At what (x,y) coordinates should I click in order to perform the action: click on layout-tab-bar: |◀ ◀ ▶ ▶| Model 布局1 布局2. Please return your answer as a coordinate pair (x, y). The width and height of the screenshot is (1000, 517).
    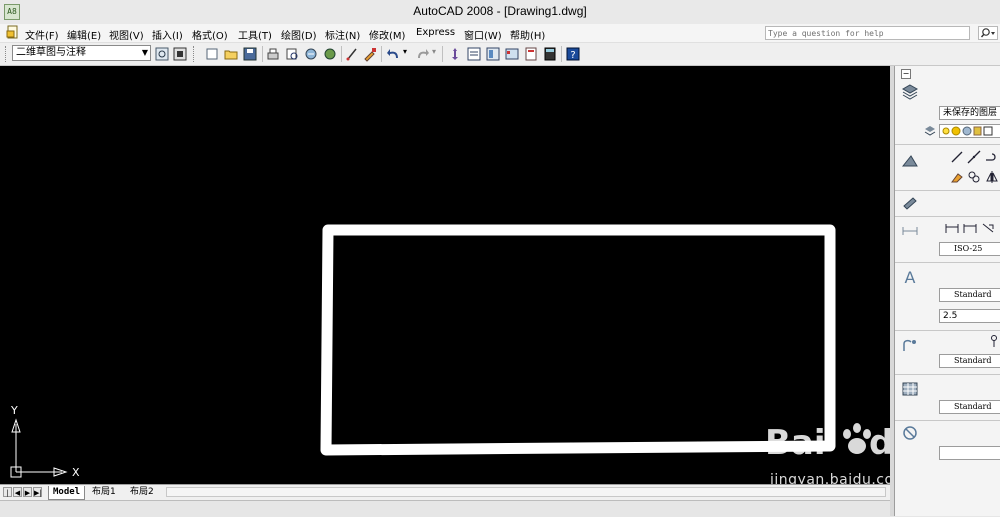
    Looking at the image, I should click on (445, 495).